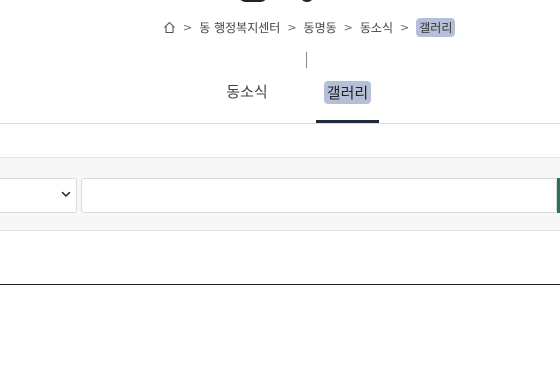  Describe the element at coordinates (280, 284) in the screenshot. I see `list-top-rule` at that location.